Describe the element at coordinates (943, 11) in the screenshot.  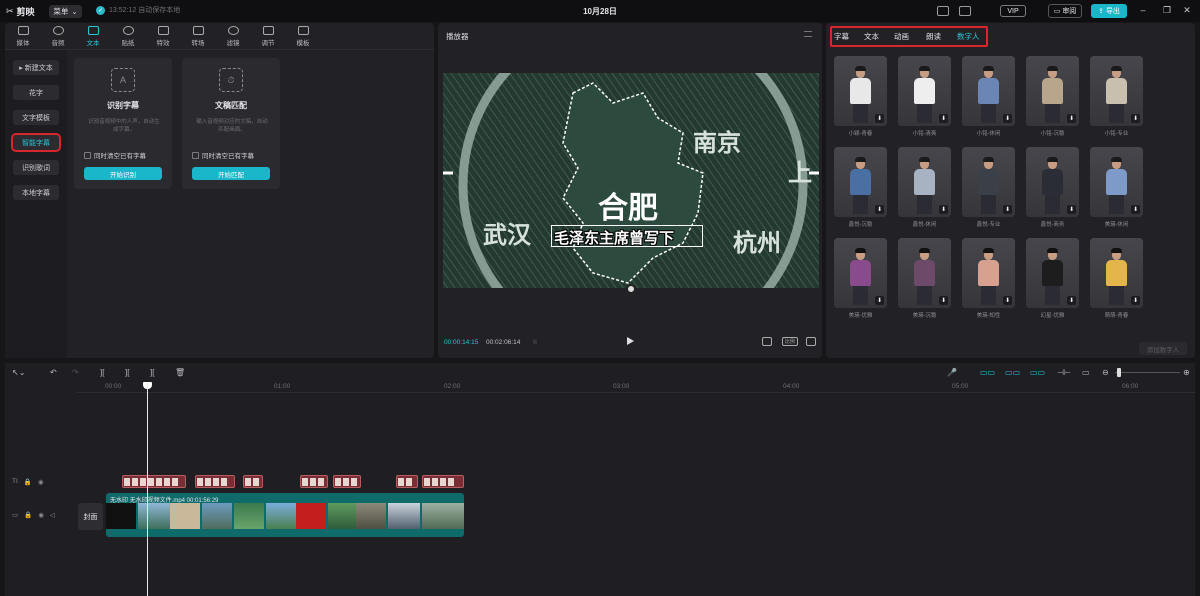
I see `keyboard-icon` at that location.